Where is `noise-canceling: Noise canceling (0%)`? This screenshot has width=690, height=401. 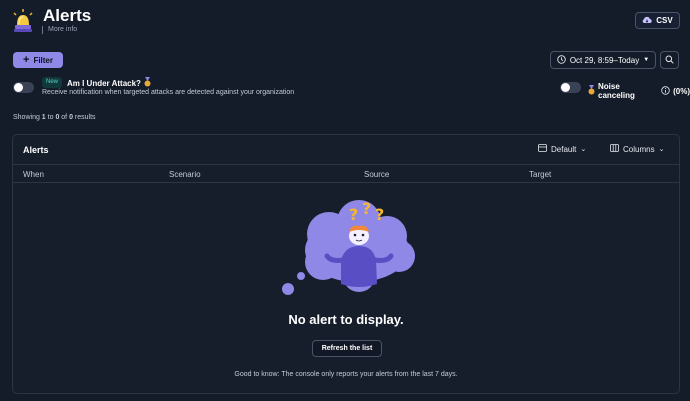 noise-canceling: Noise canceling (0%) is located at coordinates (639, 91).